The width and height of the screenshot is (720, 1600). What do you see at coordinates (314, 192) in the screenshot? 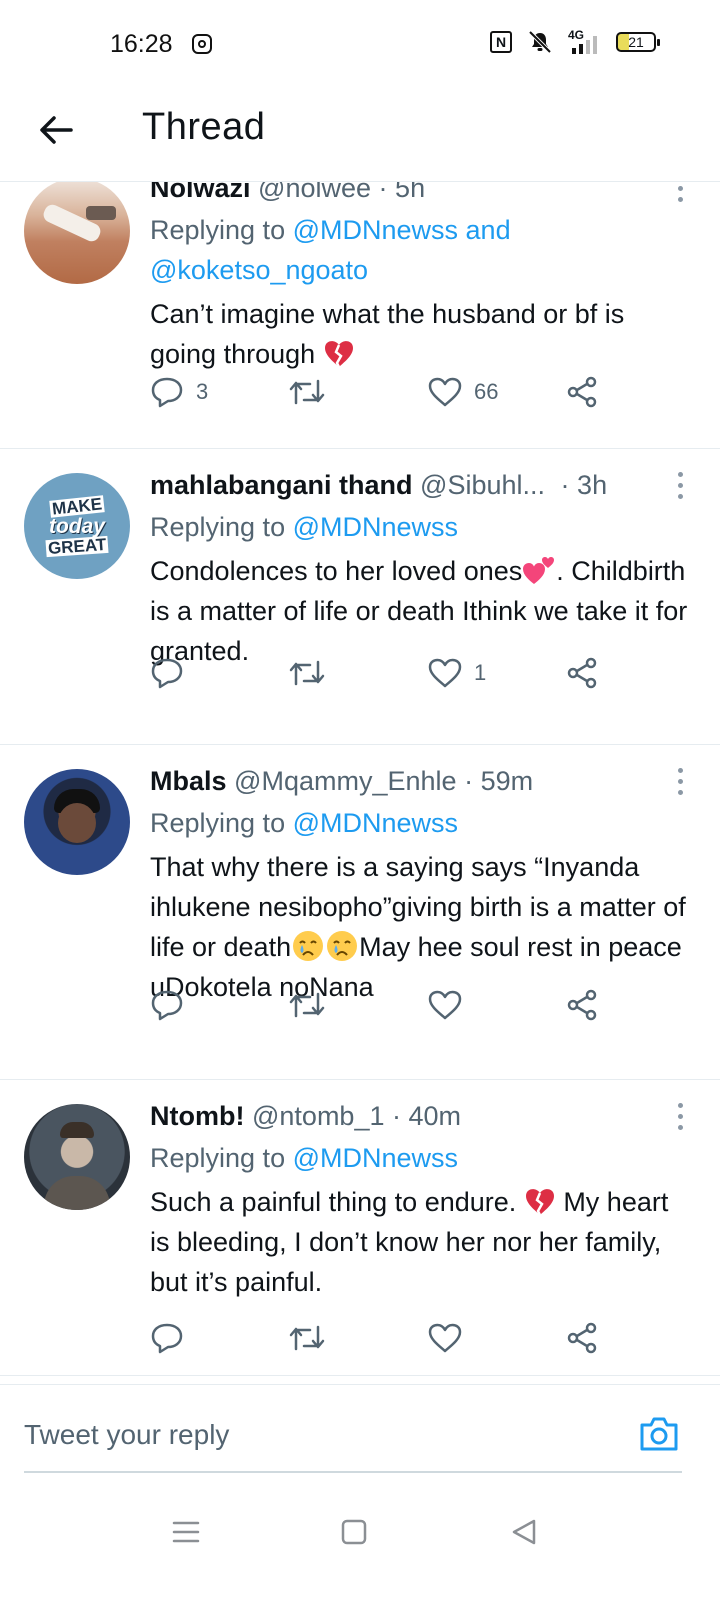
I see `author-handle: @nolwee` at bounding box center [314, 192].